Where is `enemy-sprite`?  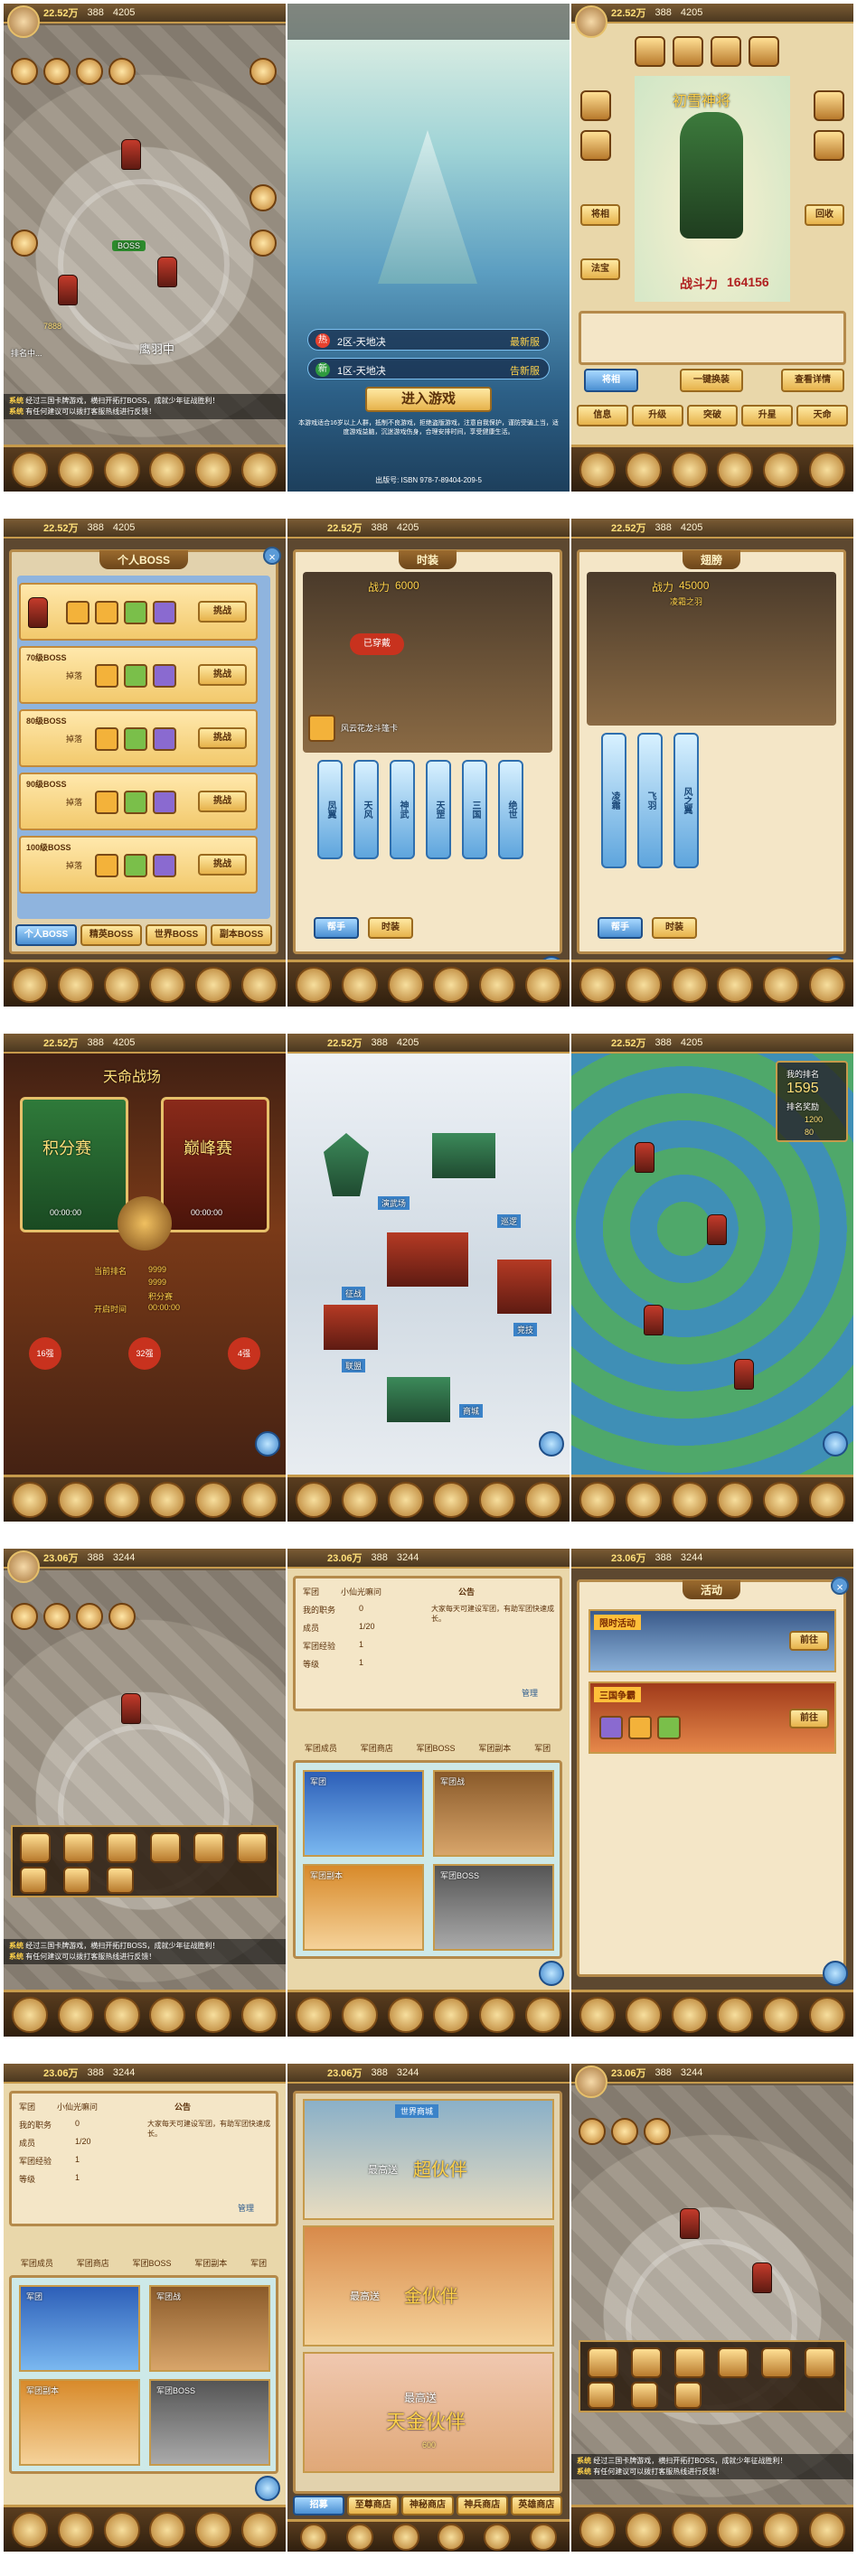
enemy-sprite is located at coordinates (68, 290).